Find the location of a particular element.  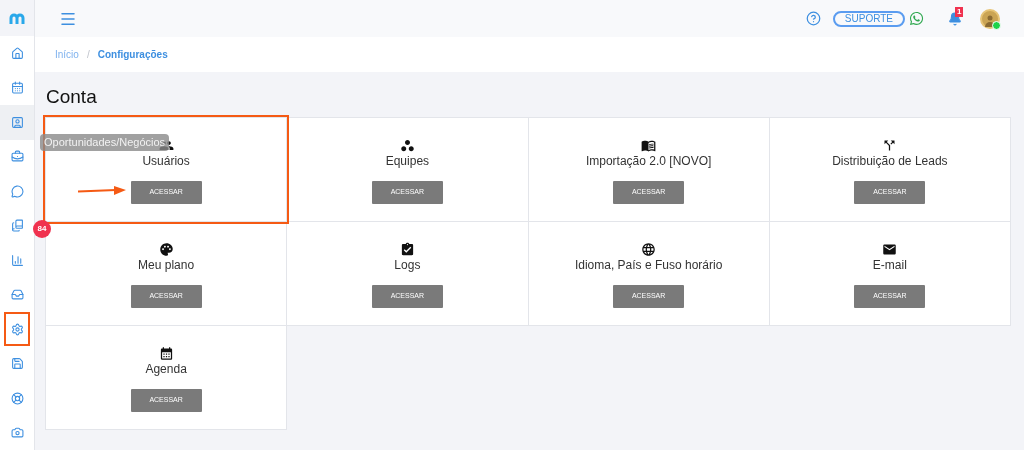

home-icon is located at coordinates (17, 53).